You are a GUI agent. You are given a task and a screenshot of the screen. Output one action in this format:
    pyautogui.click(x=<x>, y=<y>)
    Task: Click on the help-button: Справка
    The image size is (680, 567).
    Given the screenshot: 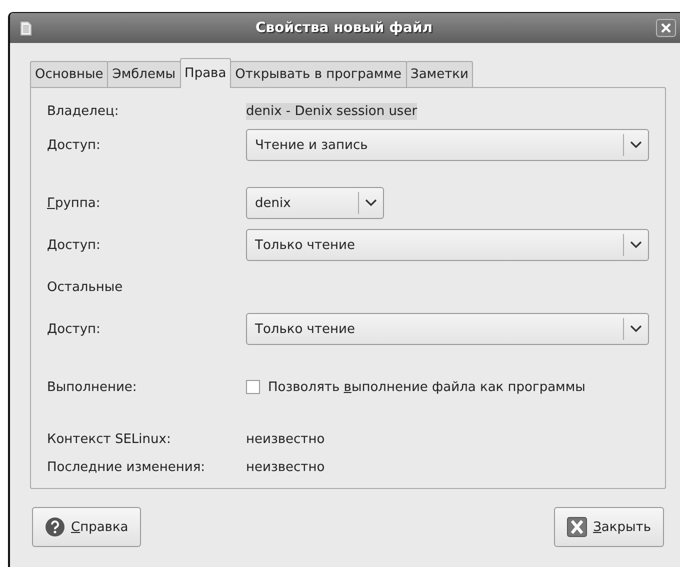 What is the action you would take?
    pyautogui.click(x=87, y=527)
    